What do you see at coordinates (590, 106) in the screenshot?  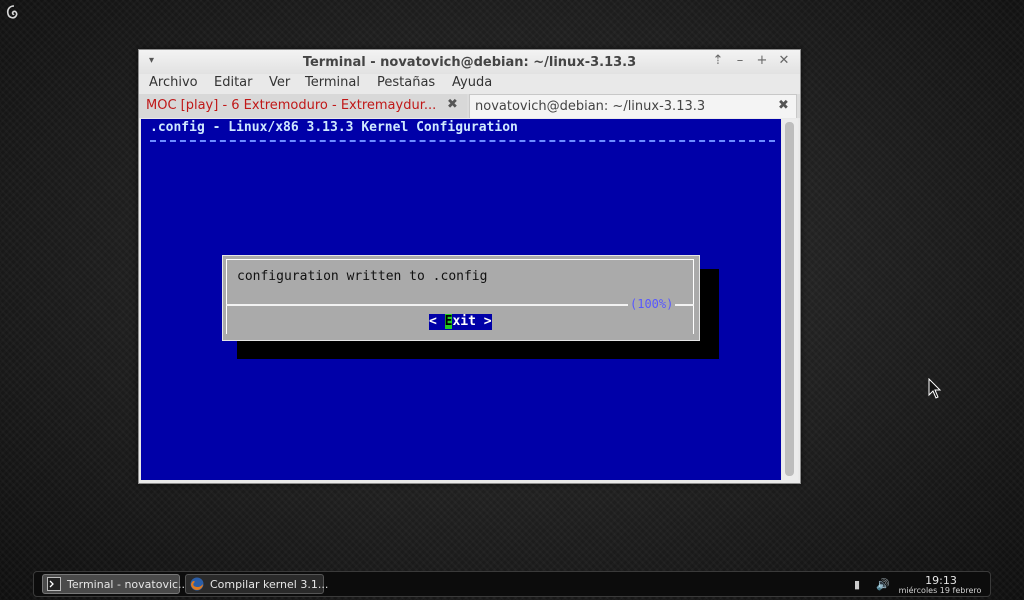 I see `tab-label: novatovich@debian: ~/linux-3.13.3` at bounding box center [590, 106].